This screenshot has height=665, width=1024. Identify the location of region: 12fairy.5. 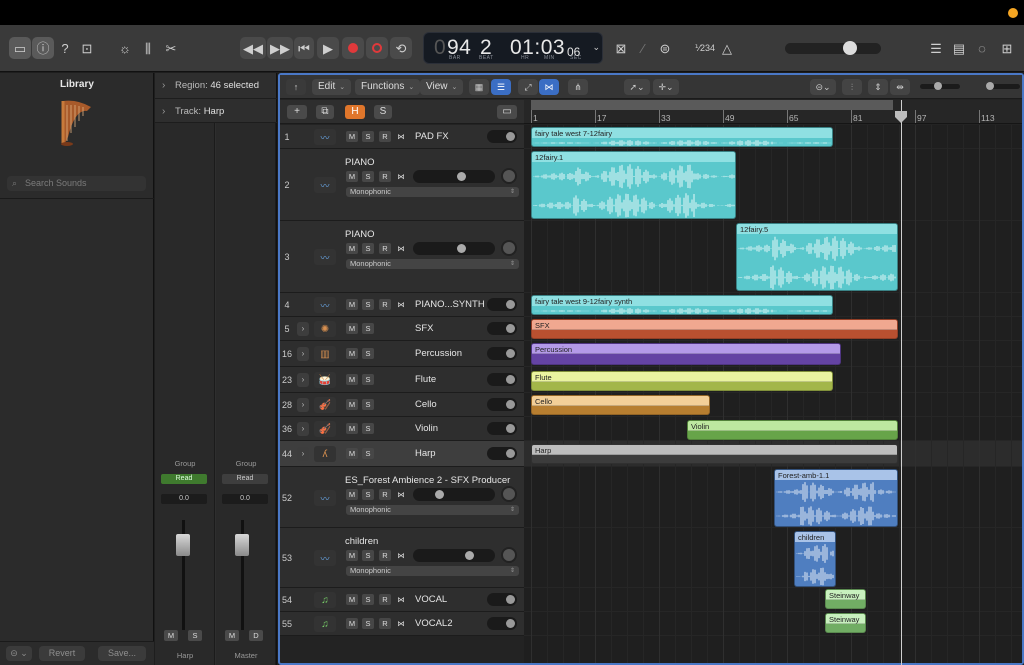
(817, 257).